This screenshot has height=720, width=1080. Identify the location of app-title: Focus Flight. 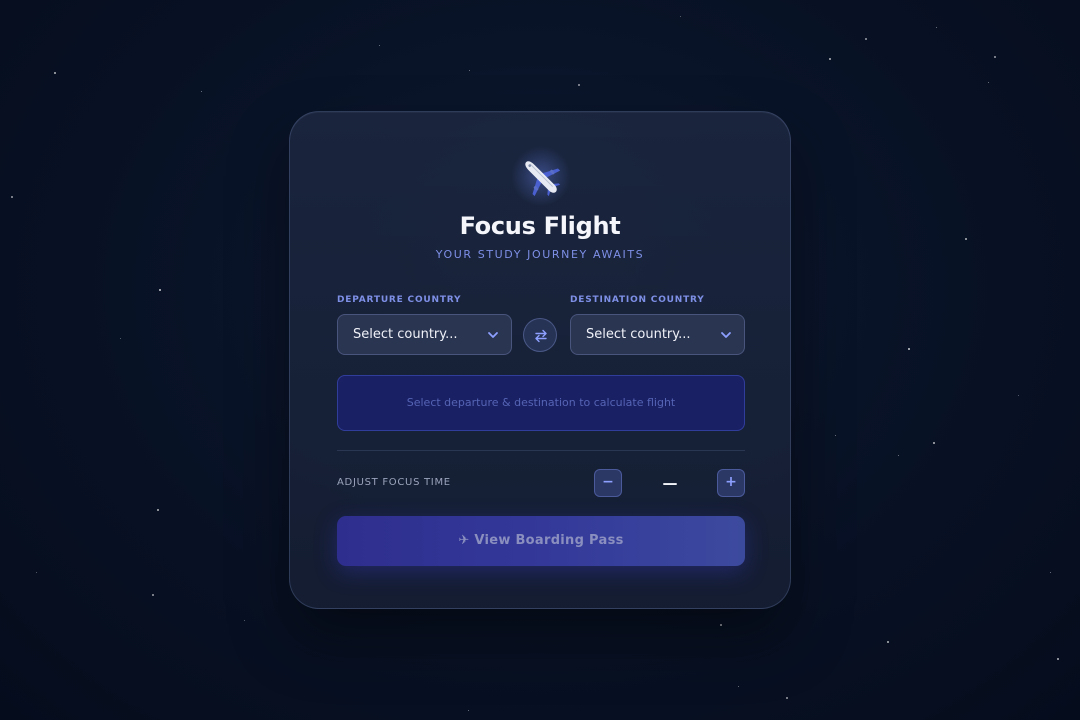
(540, 226).